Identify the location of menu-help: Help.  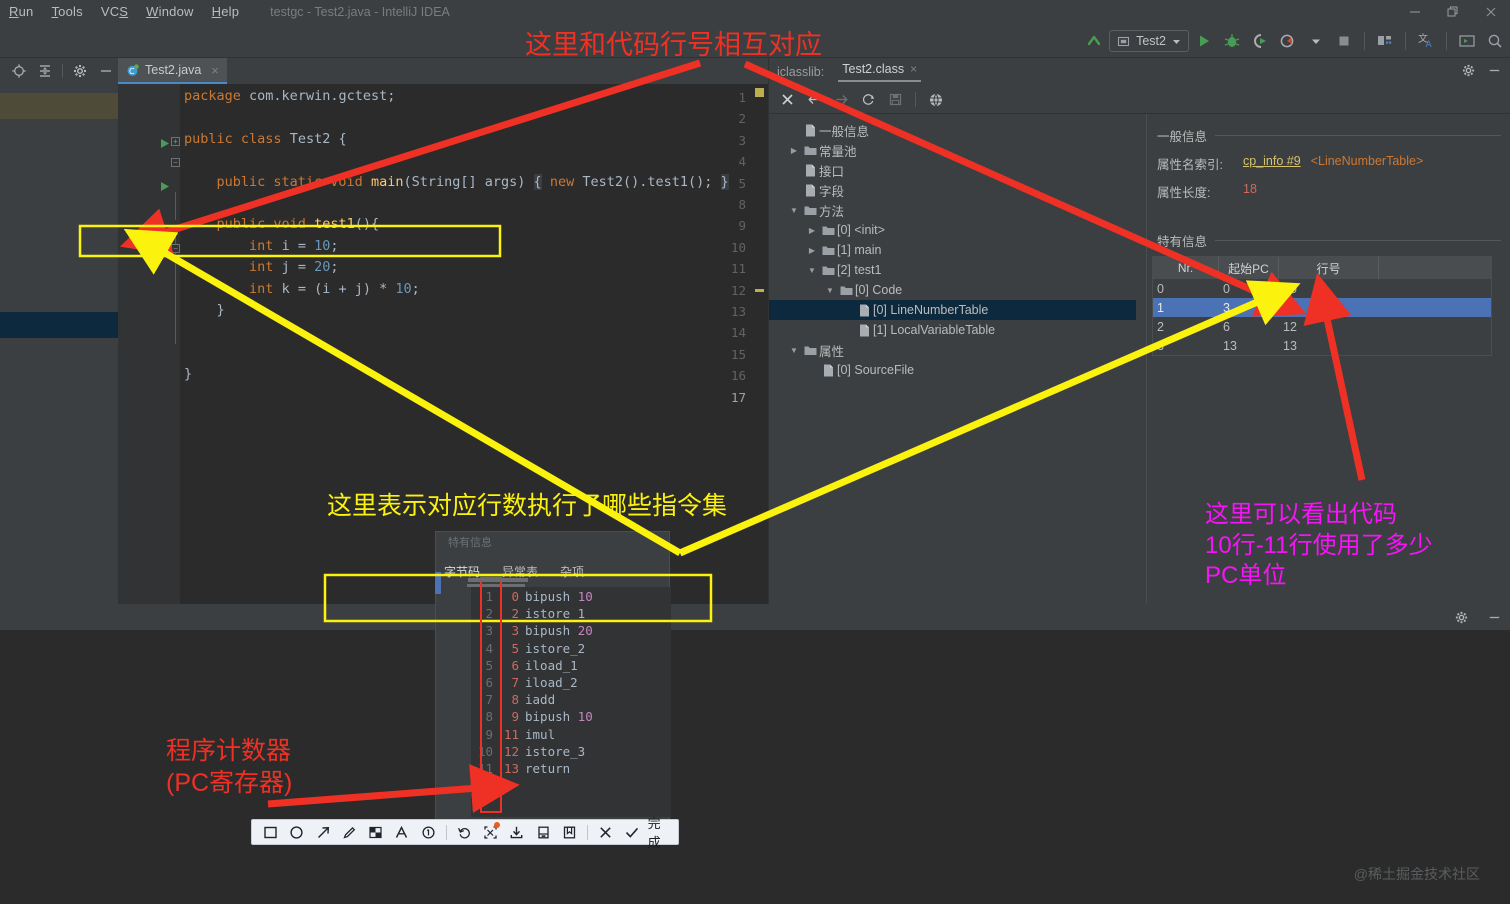
(226, 12).